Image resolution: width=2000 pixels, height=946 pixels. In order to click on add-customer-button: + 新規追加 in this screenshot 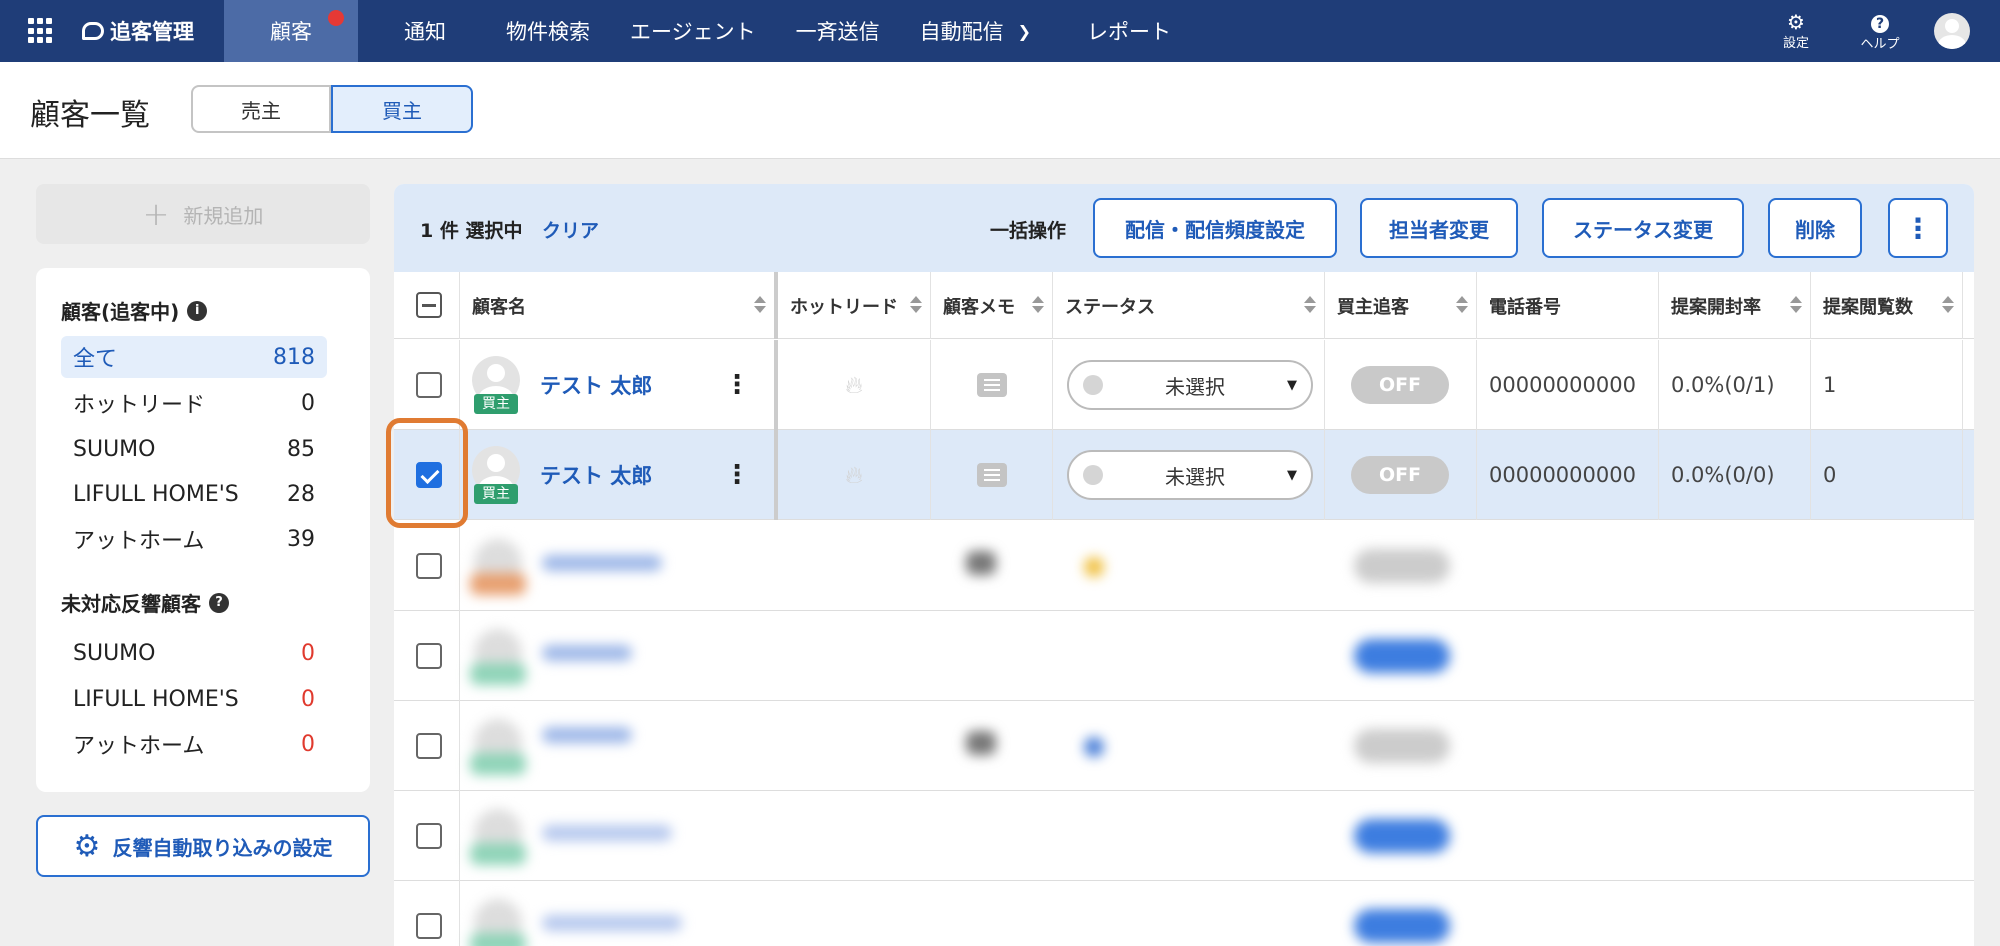, I will do `click(203, 214)`.